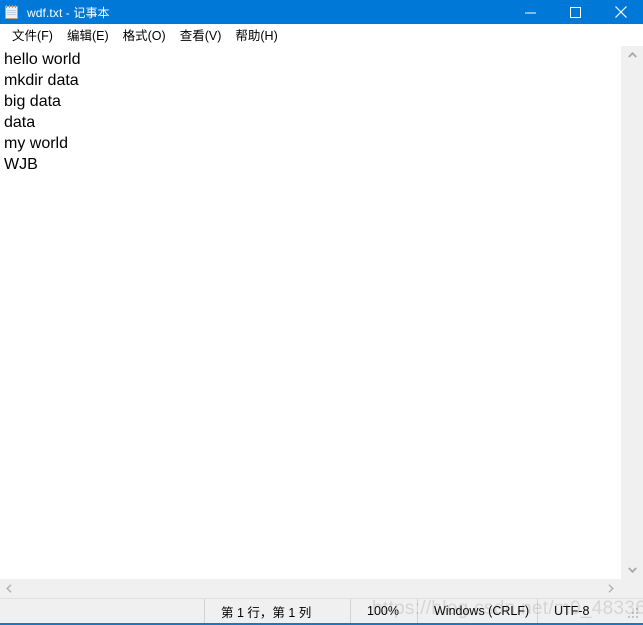  I want to click on scrollbar-corner, so click(631, 588).